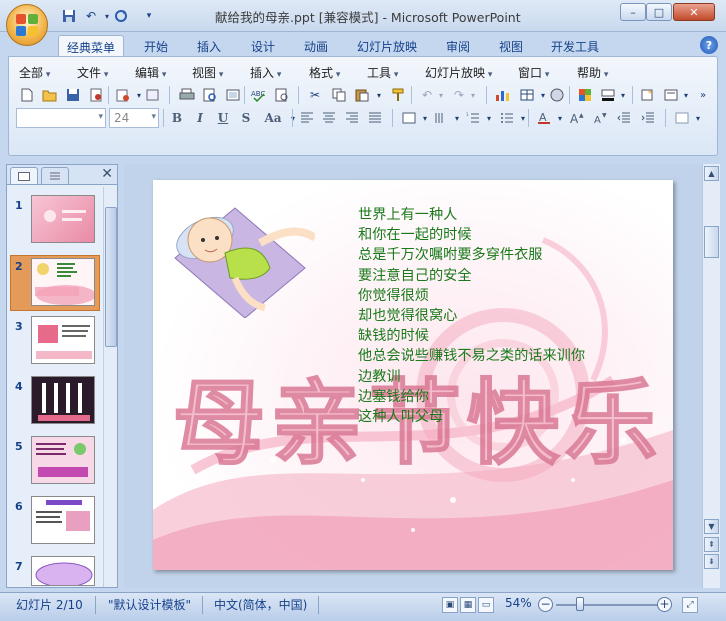 This screenshot has height=621, width=726. Describe the element at coordinates (711, 544) in the screenshot. I see `previous-slide-icon: ⇞` at that location.